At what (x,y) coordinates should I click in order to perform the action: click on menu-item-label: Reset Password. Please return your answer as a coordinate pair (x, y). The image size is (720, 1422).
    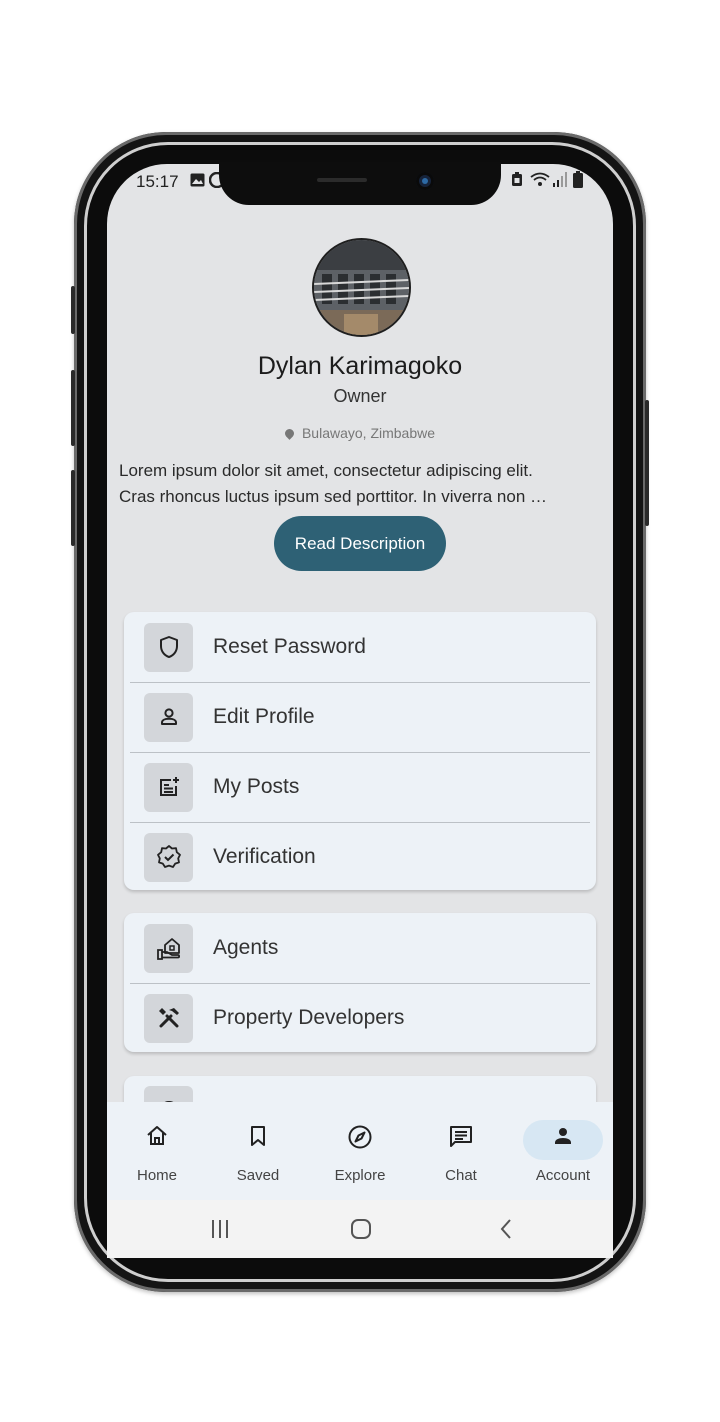
    Looking at the image, I should click on (289, 646).